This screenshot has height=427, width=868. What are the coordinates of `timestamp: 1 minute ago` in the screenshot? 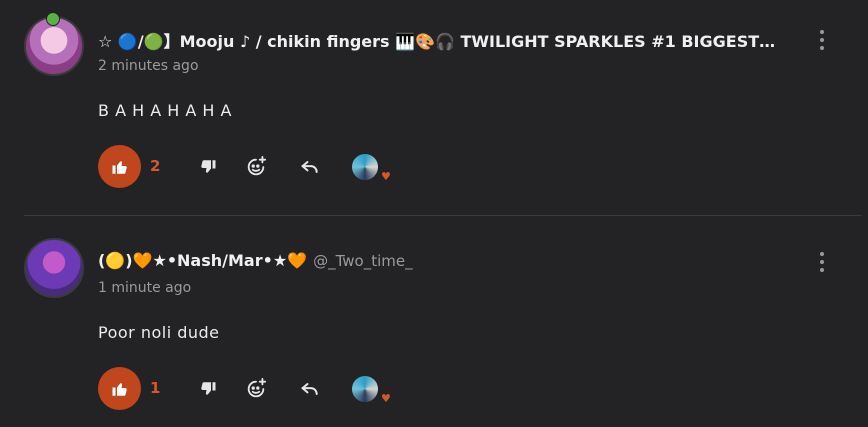 It's located at (144, 288).